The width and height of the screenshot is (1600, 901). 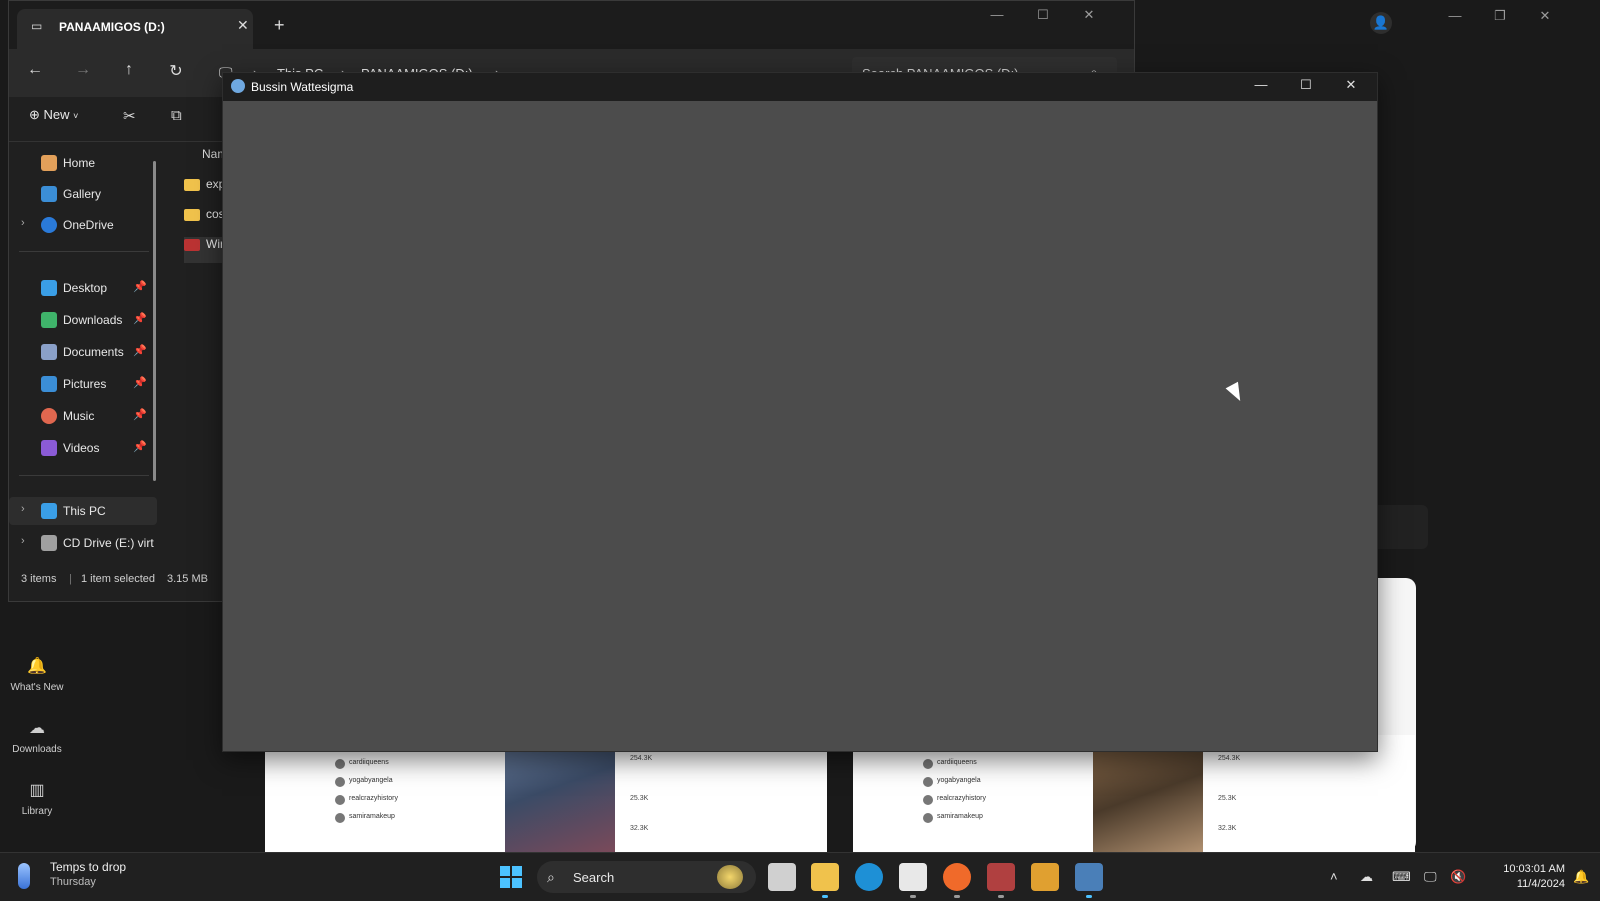 What do you see at coordinates (997, 17) in the screenshot?
I see `explorer-minimize-button: —` at bounding box center [997, 17].